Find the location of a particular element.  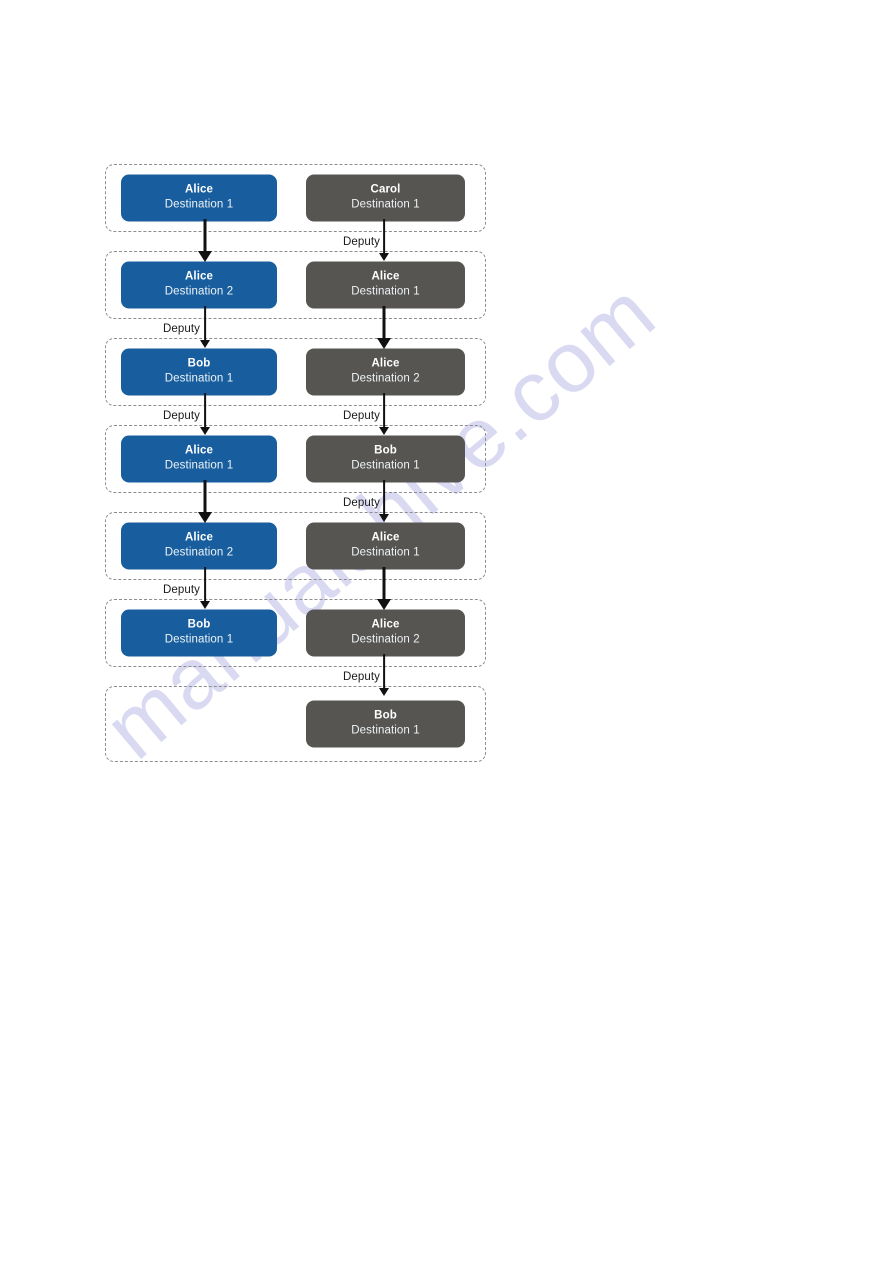

diagram-row: Alice Destination 1 Carol Destination 1 is located at coordinates (295, 198).